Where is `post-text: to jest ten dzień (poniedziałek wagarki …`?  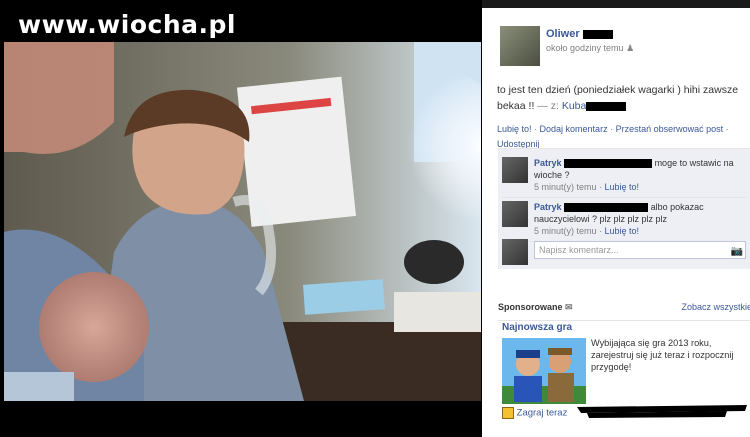
post-text: to jest ten dzień (poniedziałek wagarki … is located at coordinates (622, 98).